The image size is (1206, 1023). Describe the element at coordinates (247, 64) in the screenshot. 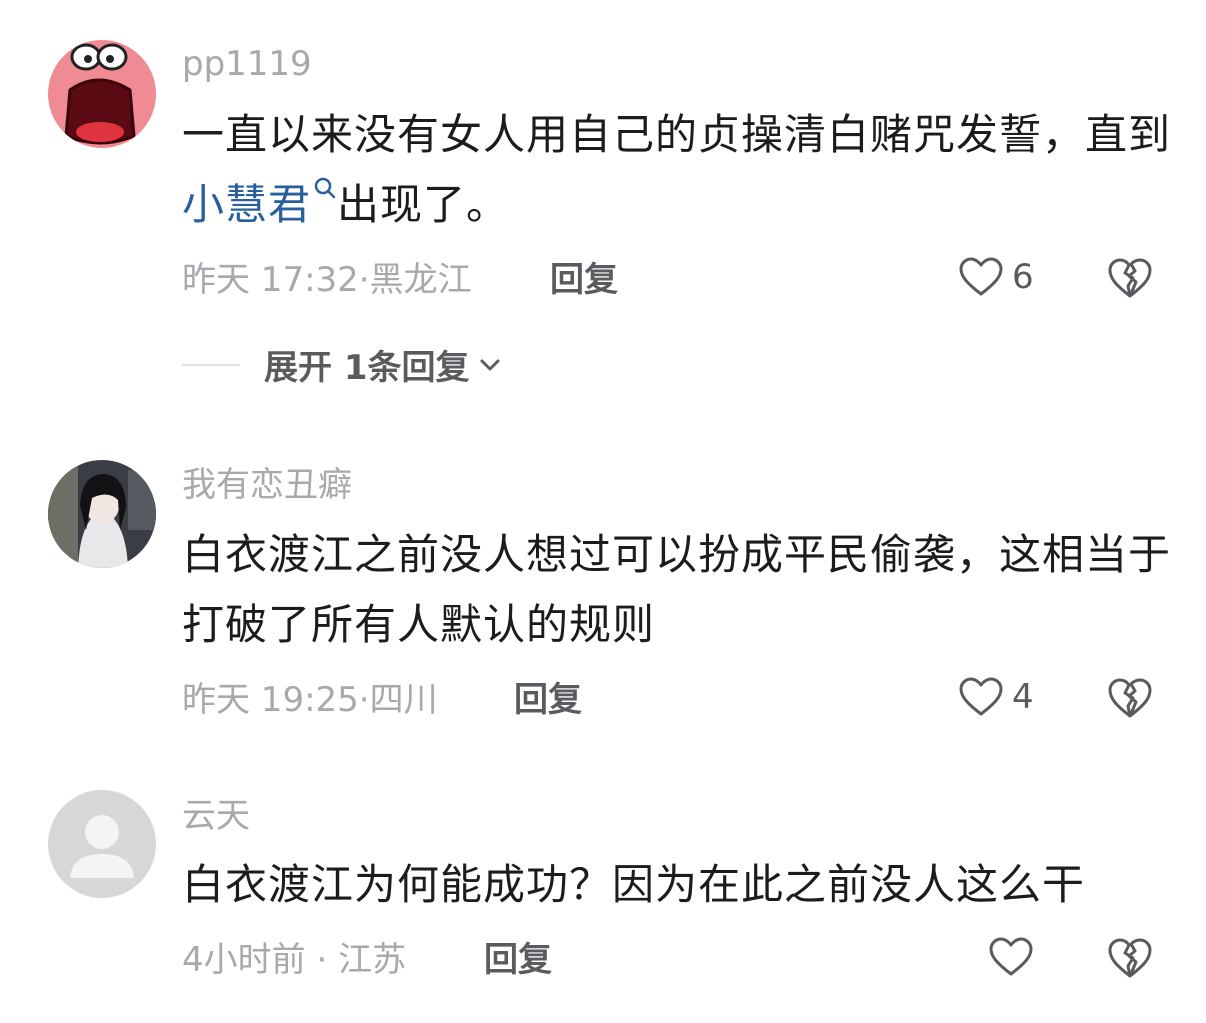

I see `comment-username: pp1119` at that location.